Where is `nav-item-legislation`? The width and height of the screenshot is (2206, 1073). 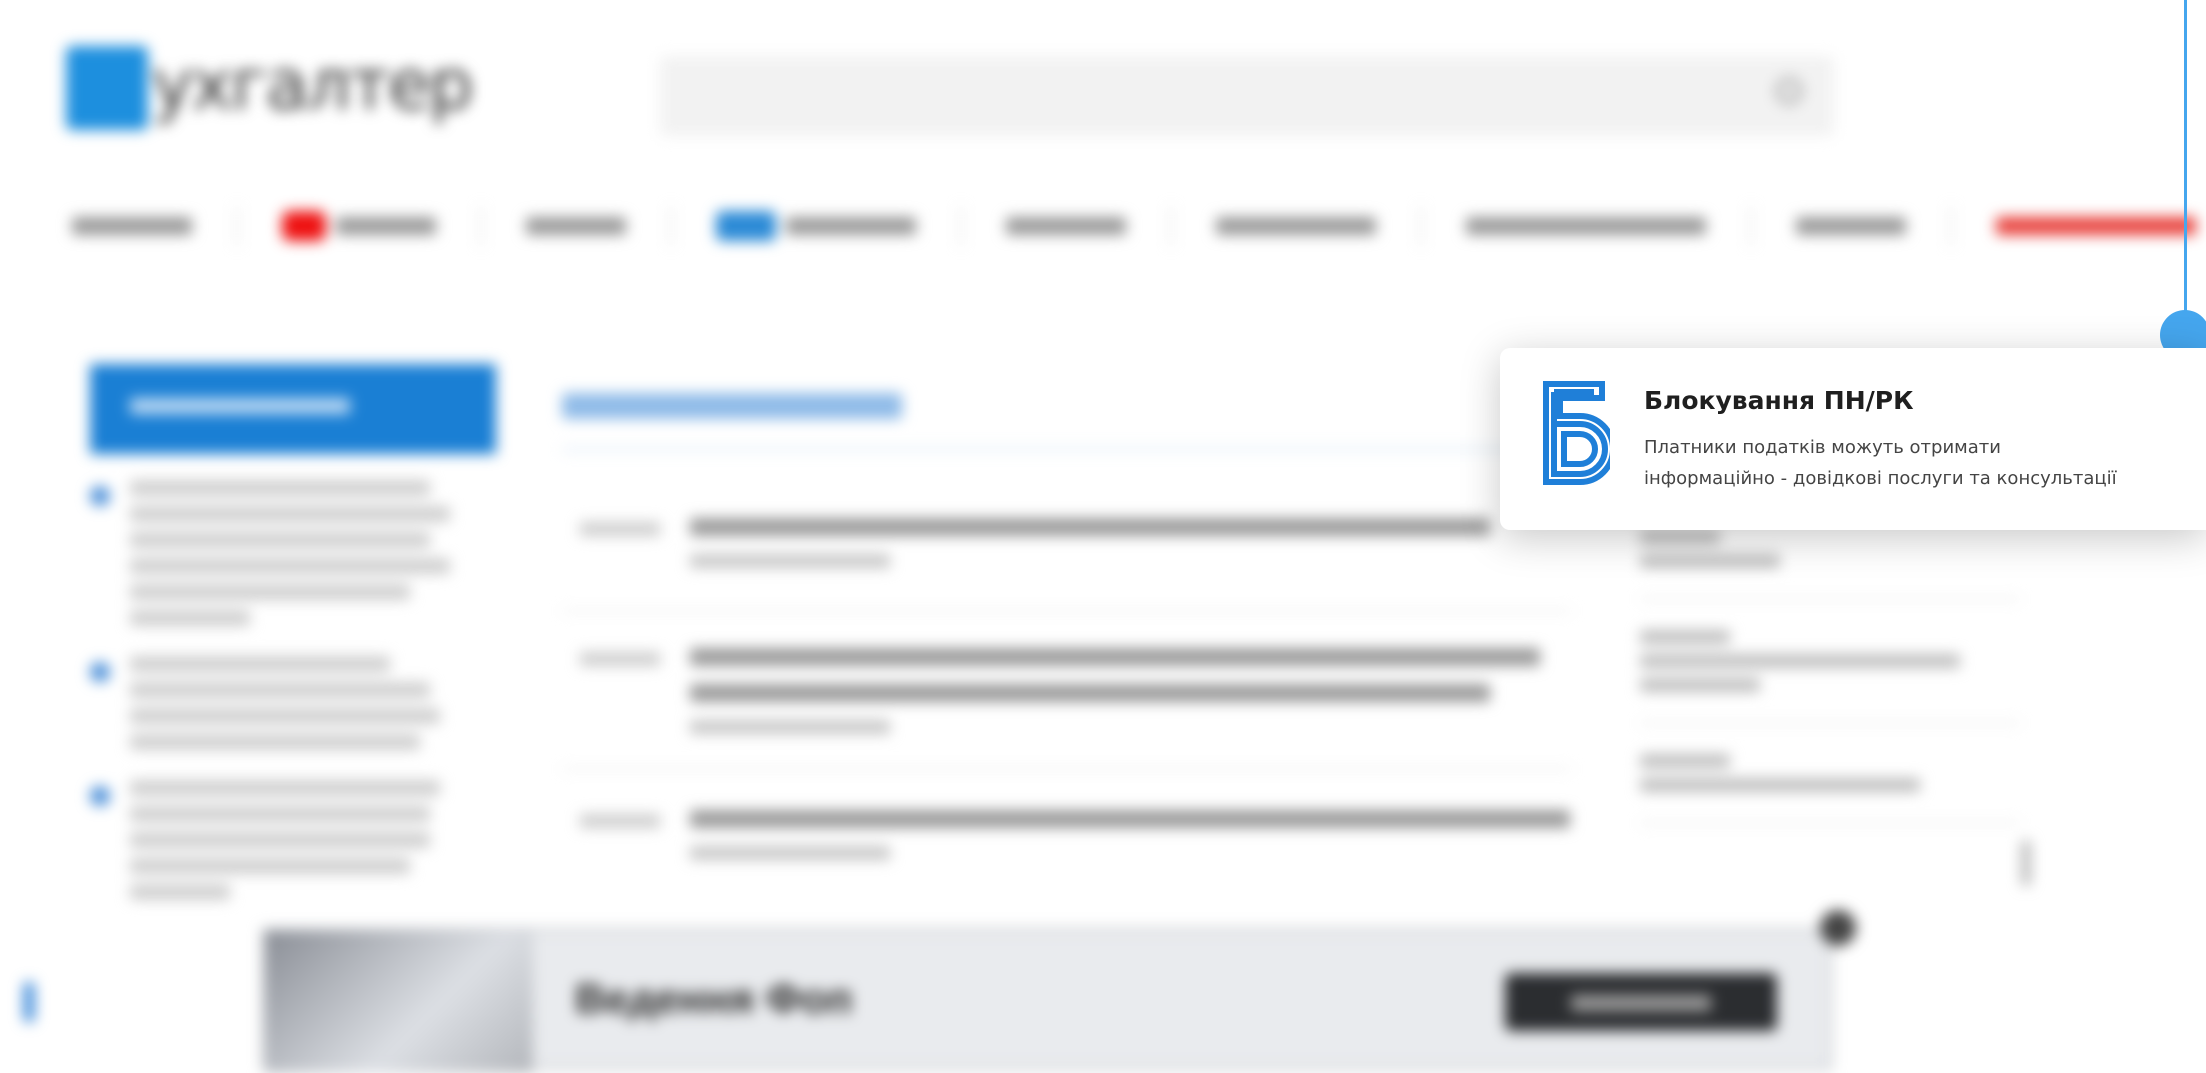
nav-item-legislation is located at coordinates (1586, 226).